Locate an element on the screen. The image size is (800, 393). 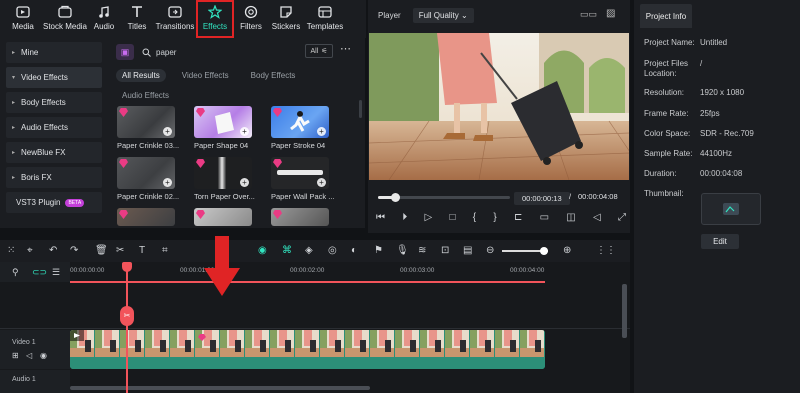
tab-audio-effects: Audio Effects is located at coordinates (145, 95).